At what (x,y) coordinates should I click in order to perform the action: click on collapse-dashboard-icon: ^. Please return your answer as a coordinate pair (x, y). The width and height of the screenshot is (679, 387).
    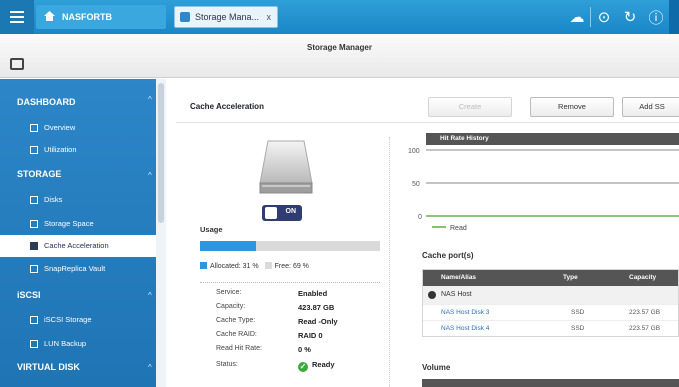
    Looking at the image, I should click on (150, 99).